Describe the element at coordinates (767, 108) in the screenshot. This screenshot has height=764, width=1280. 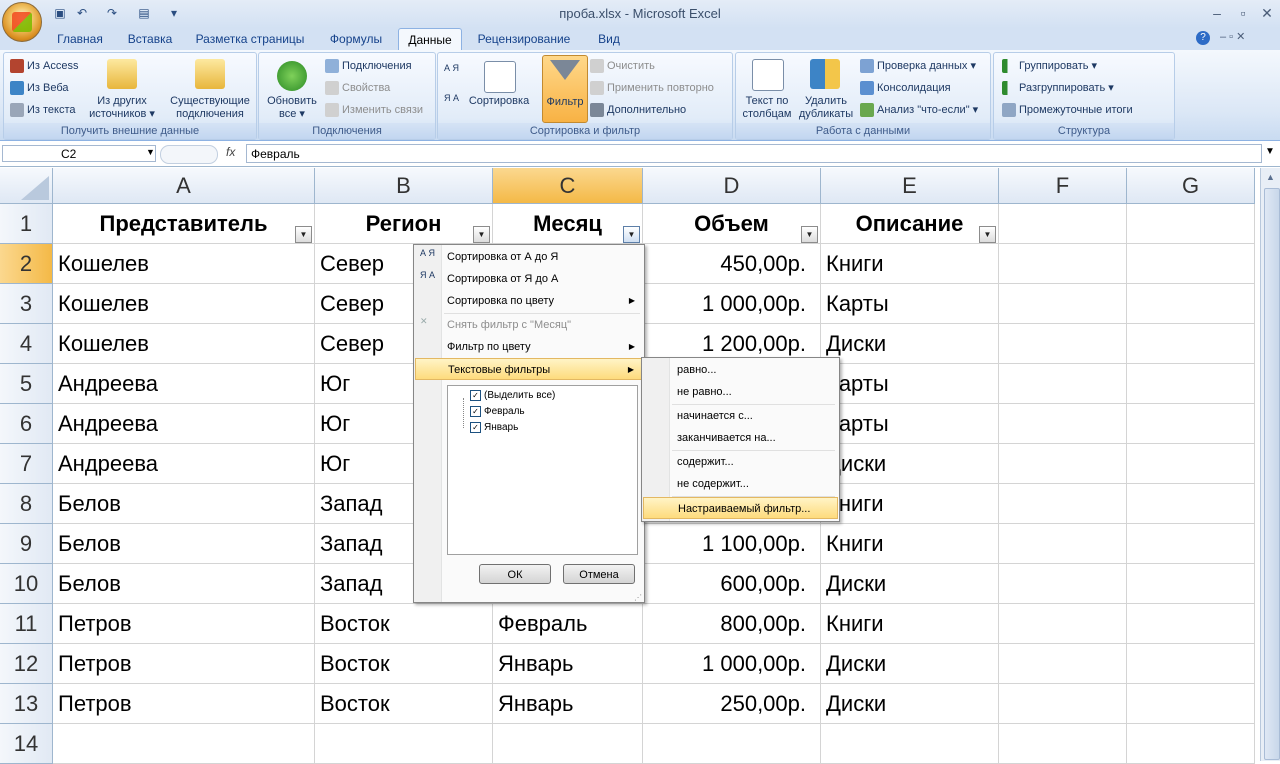
I see `text-to-columns-button: Текст по столбцам` at that location.